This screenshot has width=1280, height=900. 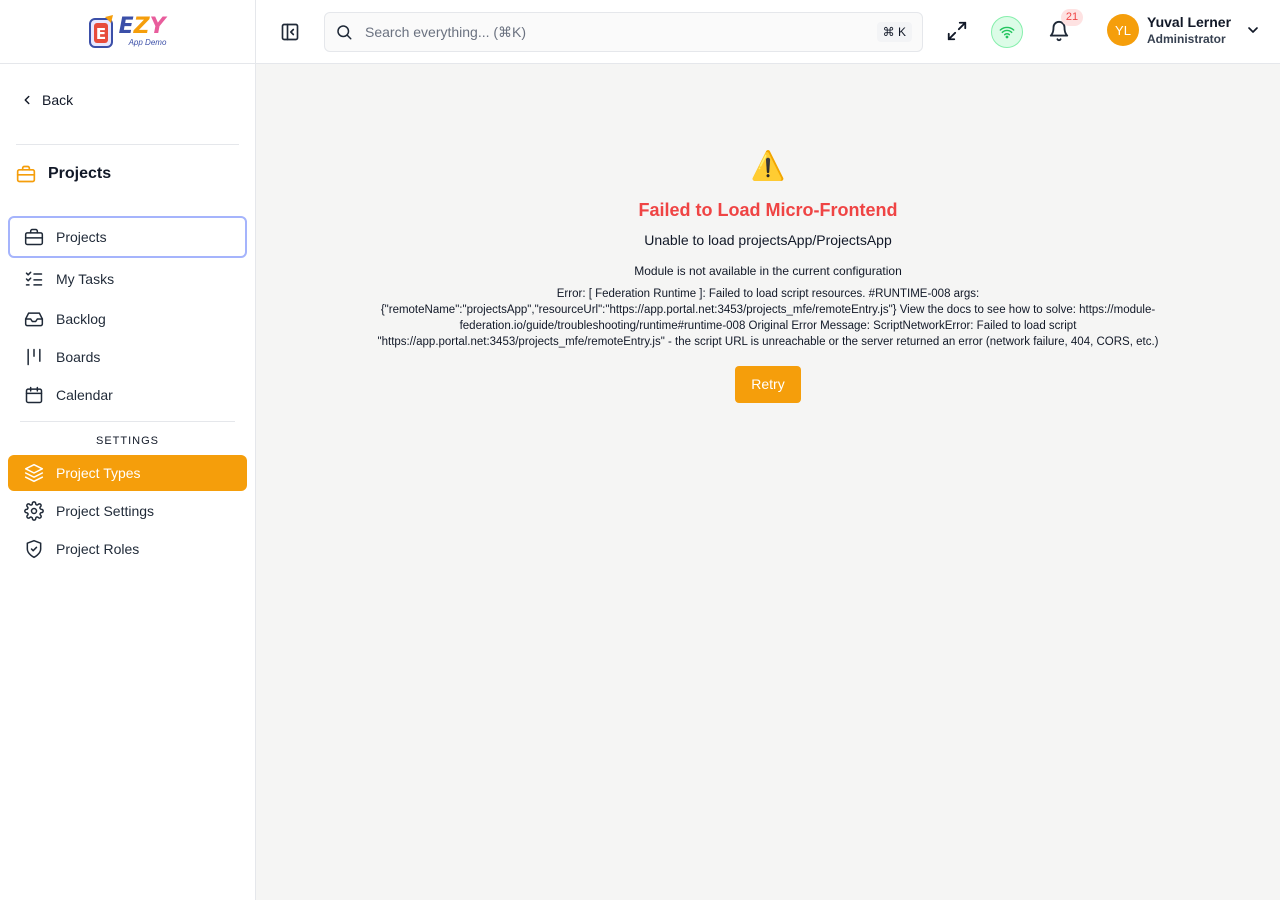 What do you see at coordinates (58, 100) in the screenshot?
I see `back-label: Back` at bounding box center [58, 100].